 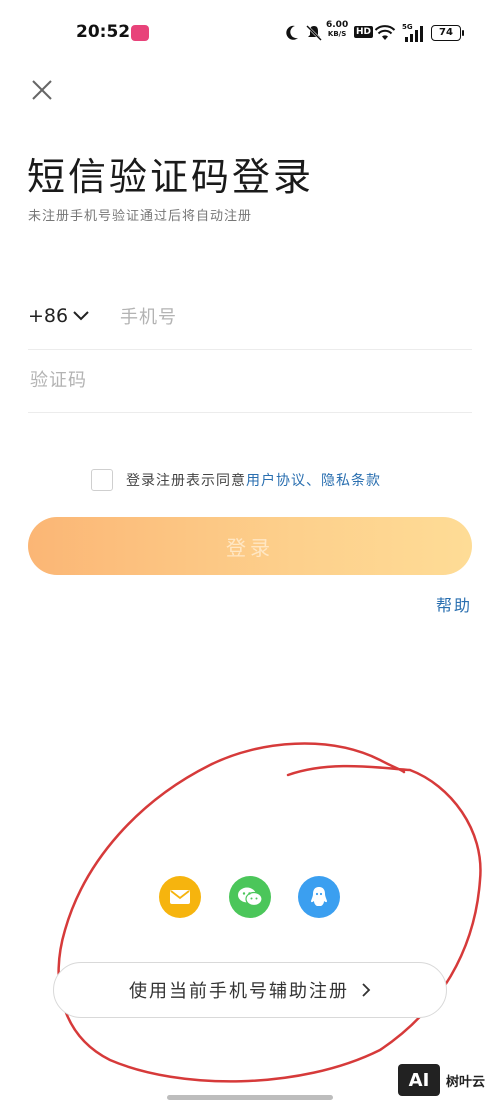 I want to click on mail-icon, so click(x=180, y=897).